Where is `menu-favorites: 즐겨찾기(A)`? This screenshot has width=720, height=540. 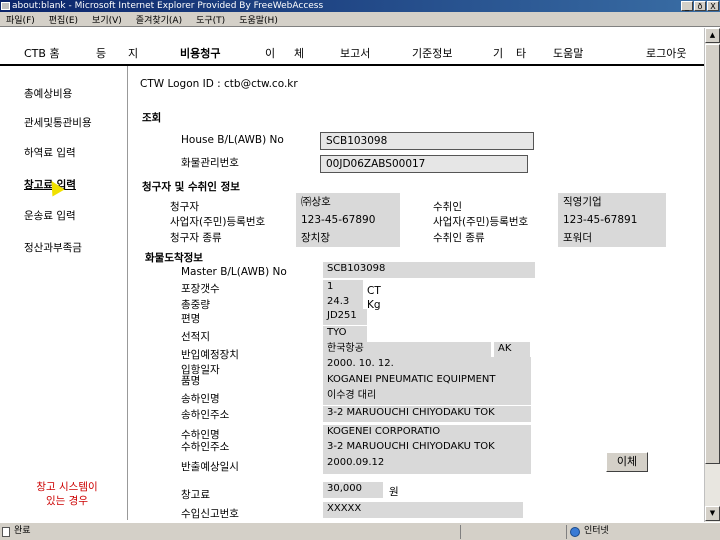 menu-favorites: 즐겨찾기(A) is located at coordinates (159, 19).